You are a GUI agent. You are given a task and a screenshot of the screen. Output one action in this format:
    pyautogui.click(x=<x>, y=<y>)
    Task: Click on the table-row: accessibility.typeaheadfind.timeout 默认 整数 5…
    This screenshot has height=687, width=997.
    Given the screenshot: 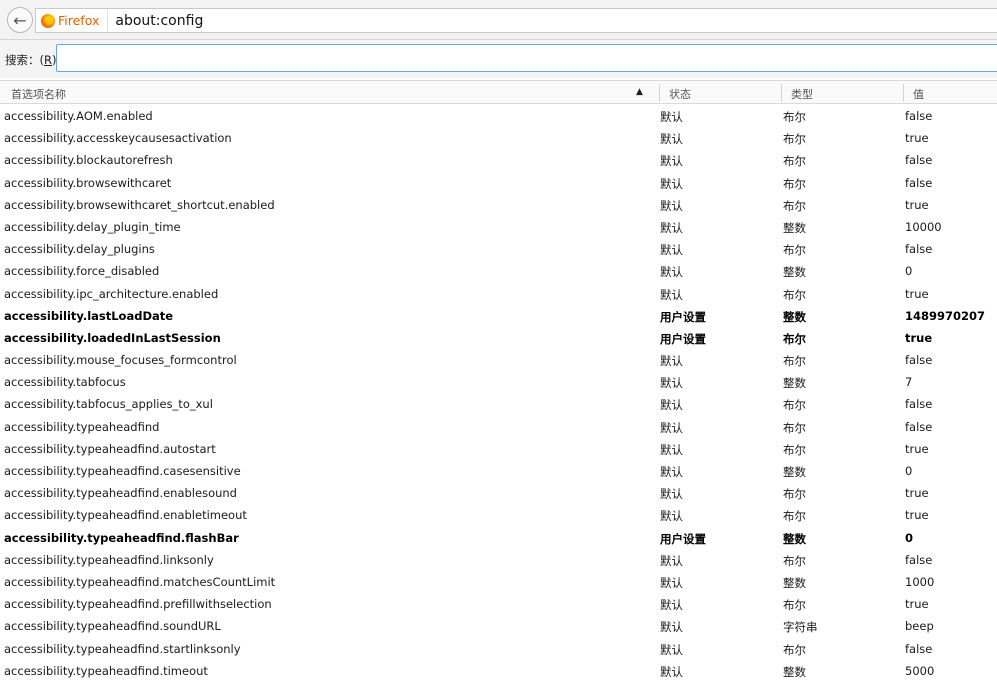 What is the action you would take?
    pyautogui.click(x=498, y=671)
    